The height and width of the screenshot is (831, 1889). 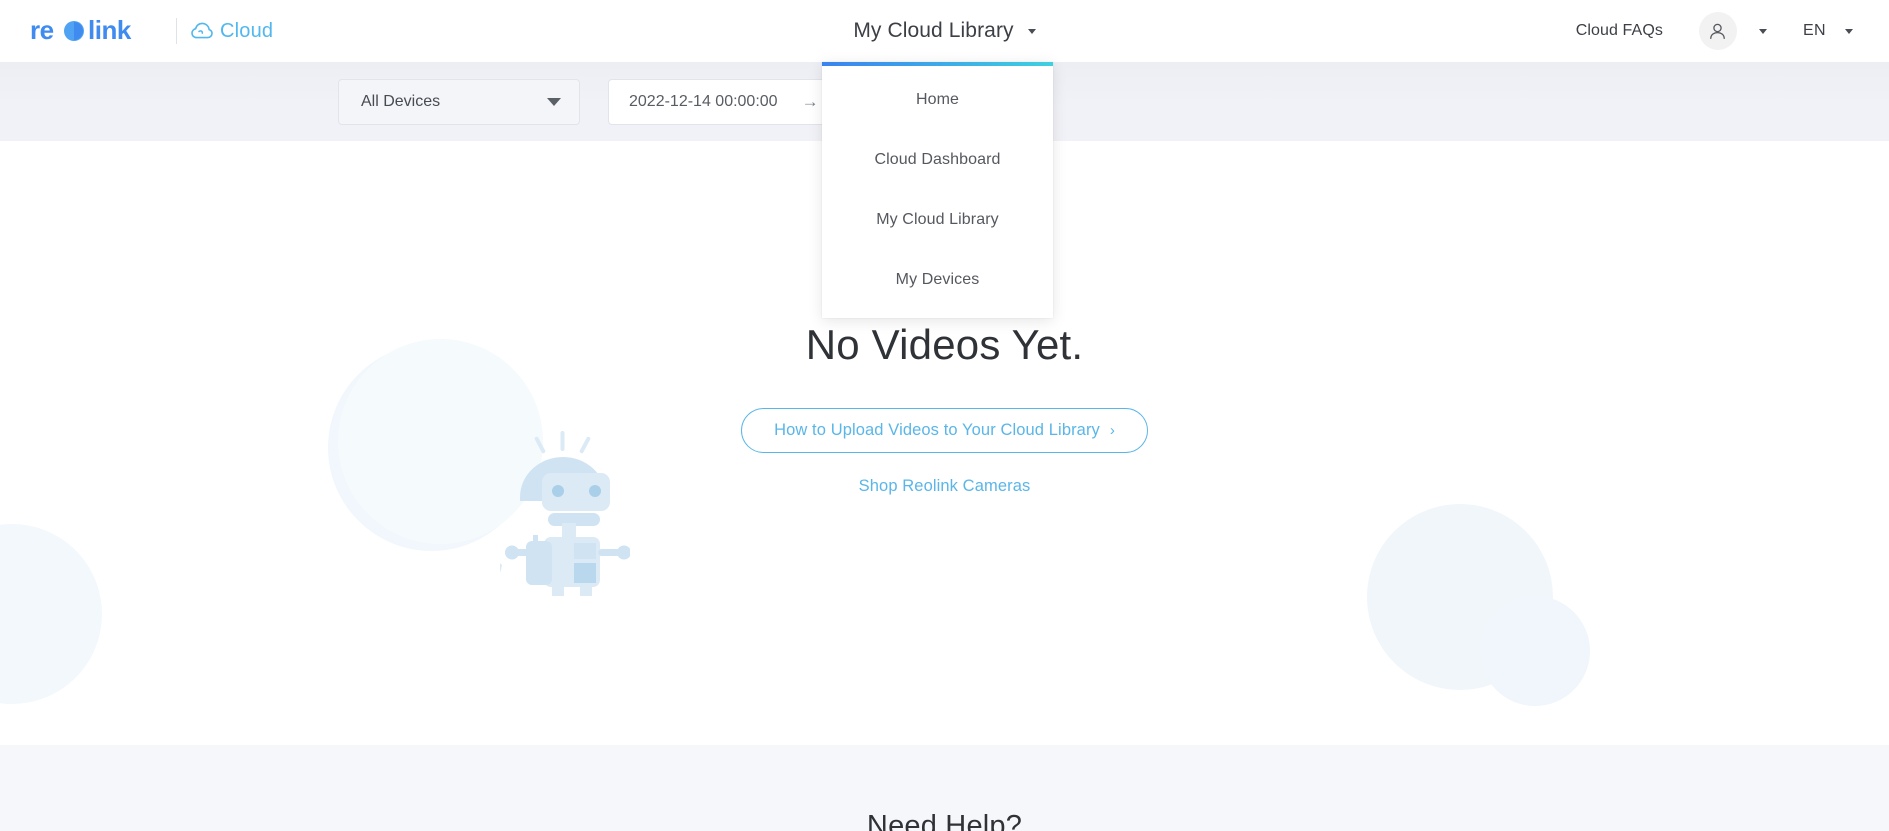 I want to click on user-menu, so click(x=1732, y=31).